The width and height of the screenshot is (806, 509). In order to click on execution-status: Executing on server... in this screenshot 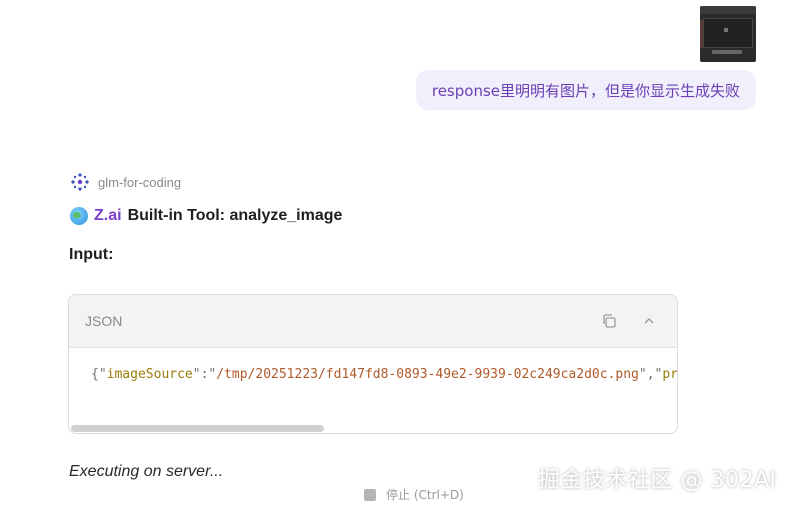, I will do `click(146, 471)`.